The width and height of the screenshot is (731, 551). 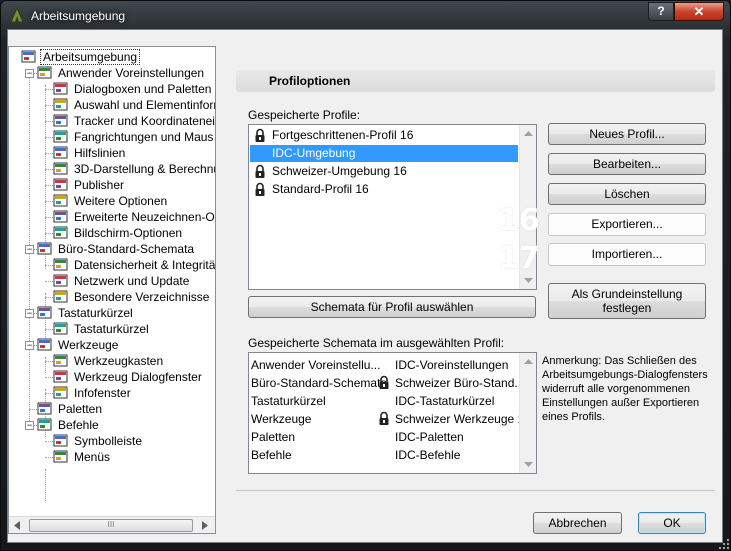 I want to click on tree-item: Büro-Standard-Schemata, so click(x=116, y=249).